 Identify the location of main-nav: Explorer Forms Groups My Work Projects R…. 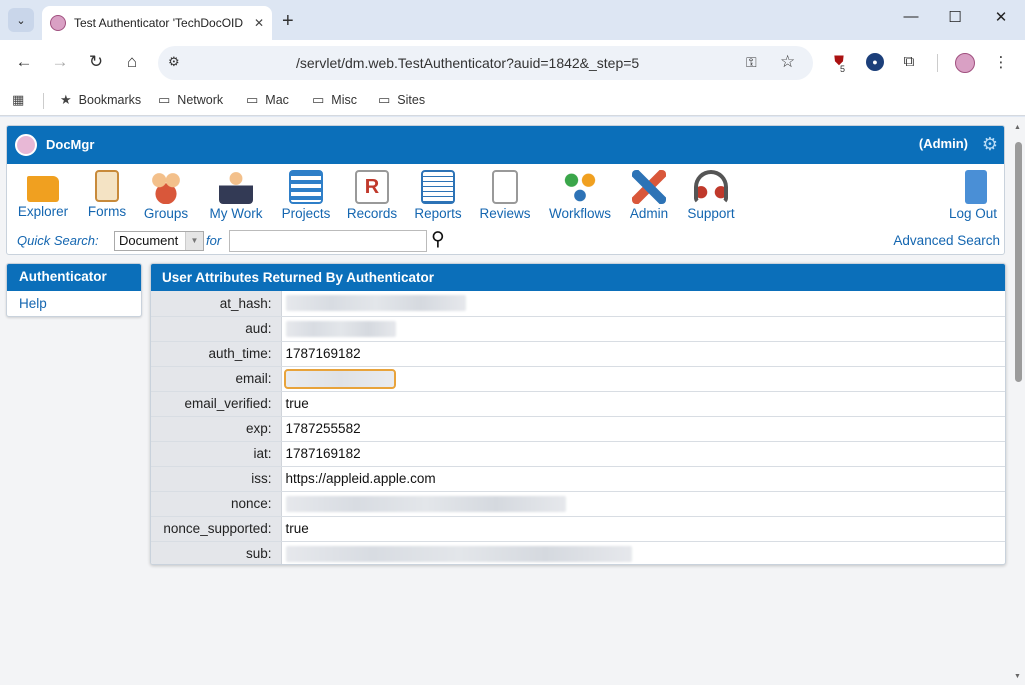
(506, 198).